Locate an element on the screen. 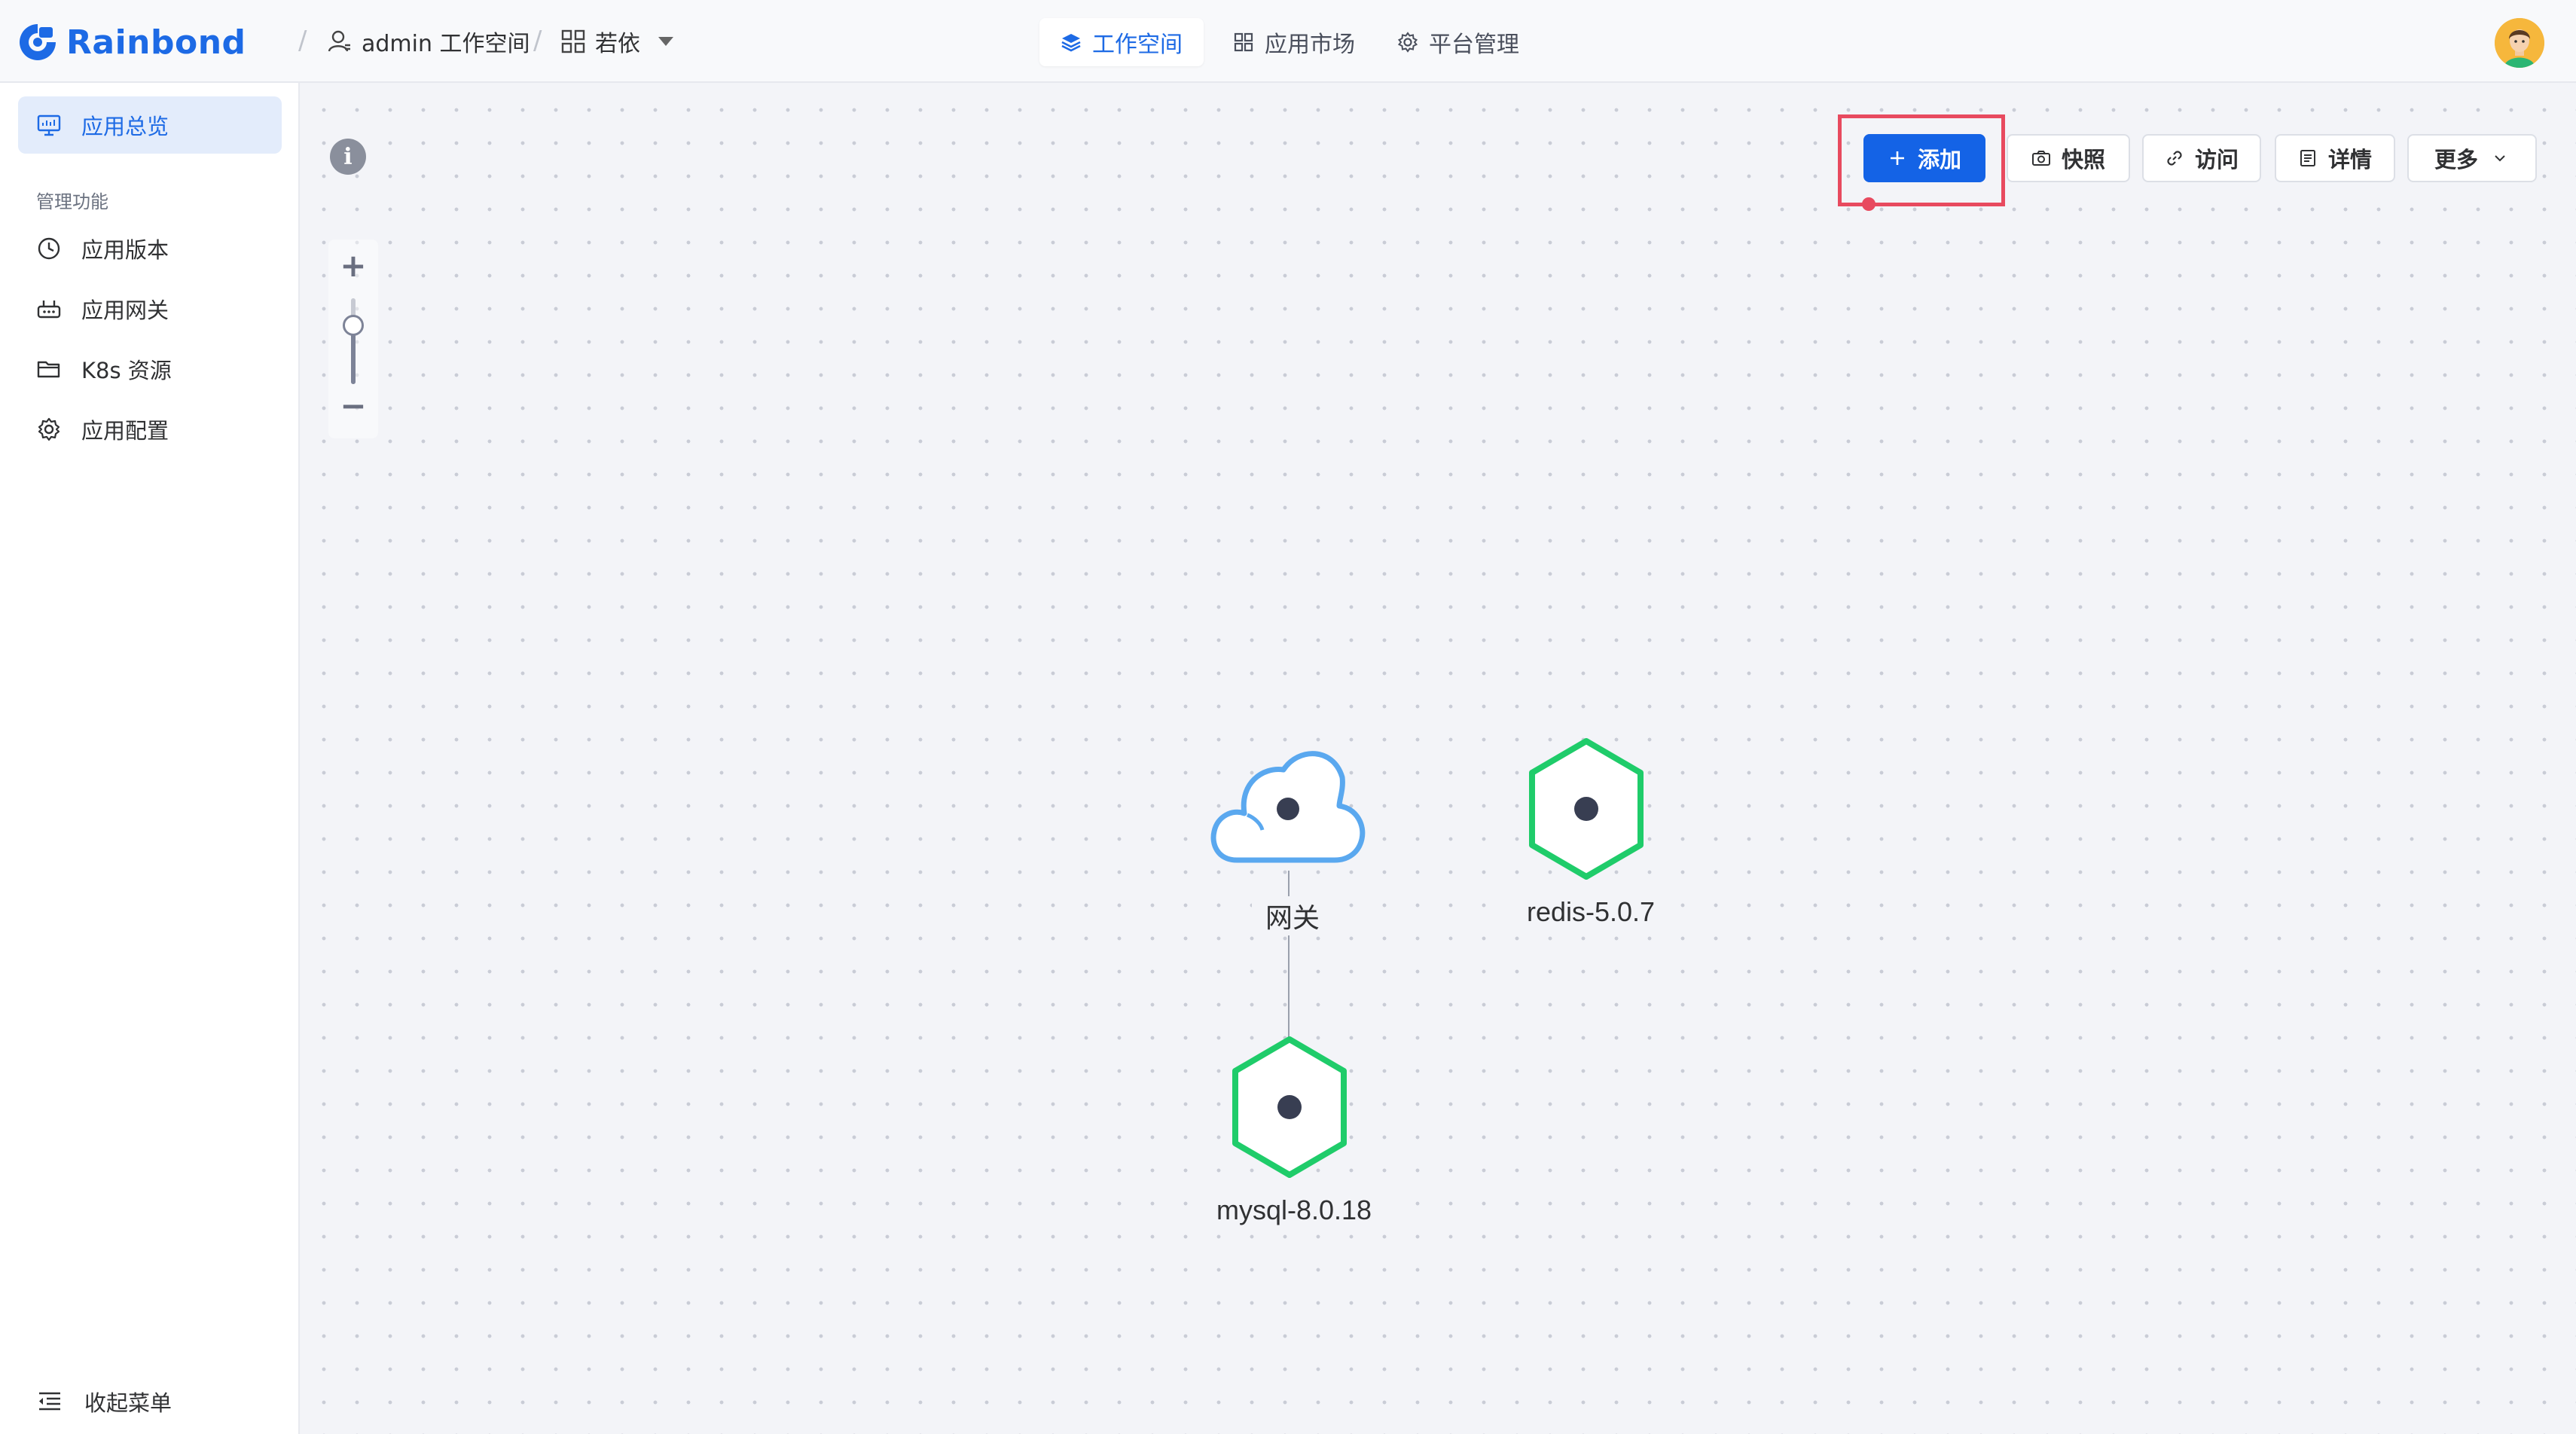 This screenshot has width=2576, height=1434. cloud-icon is located at coordinates (1288, 807).